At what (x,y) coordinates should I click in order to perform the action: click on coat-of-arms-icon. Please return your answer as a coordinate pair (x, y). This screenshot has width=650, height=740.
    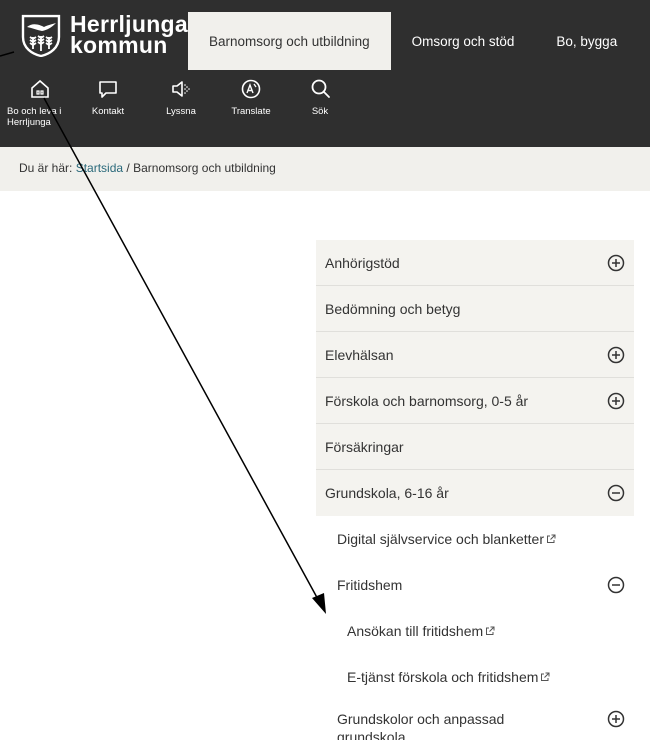
    Looking at the image, I should click on (41, 35).